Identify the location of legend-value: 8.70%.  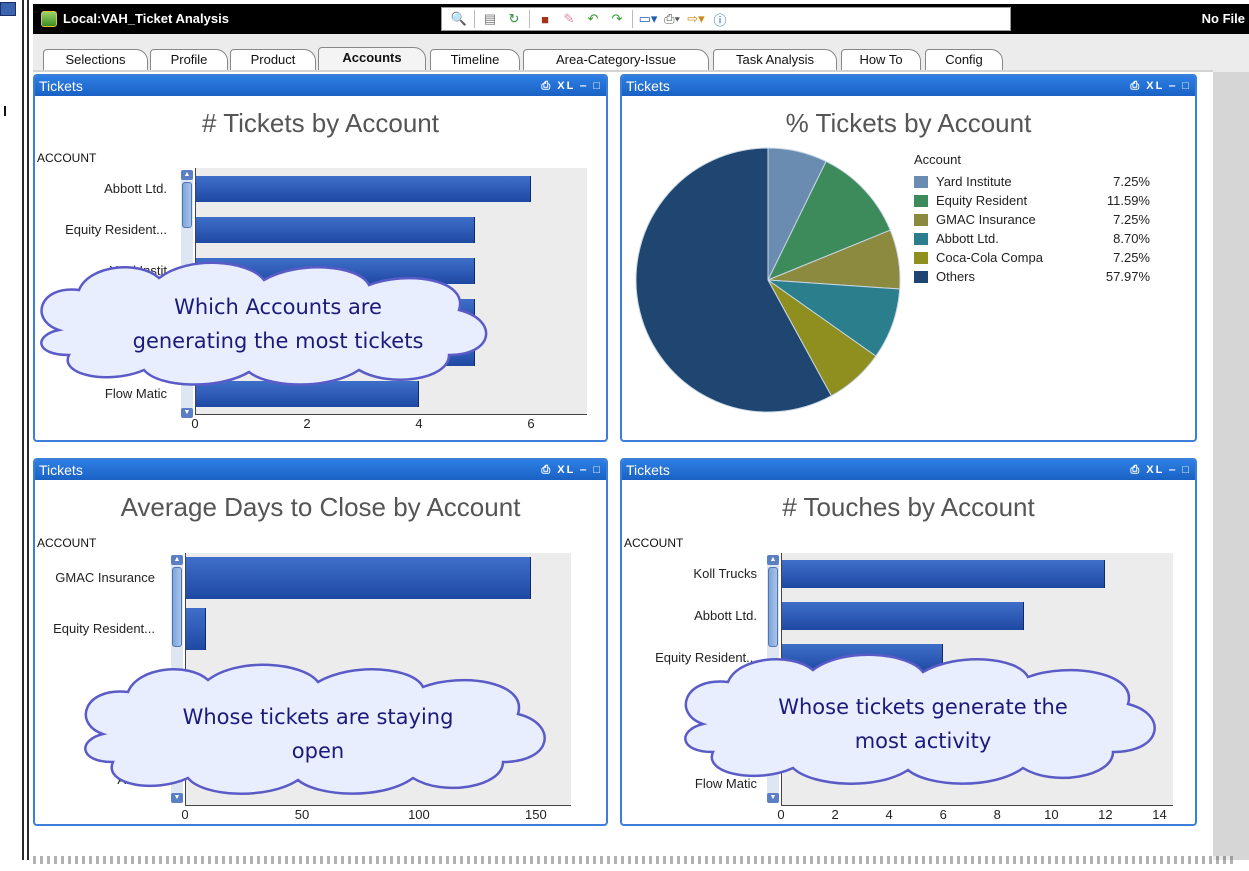
(1131, 238).